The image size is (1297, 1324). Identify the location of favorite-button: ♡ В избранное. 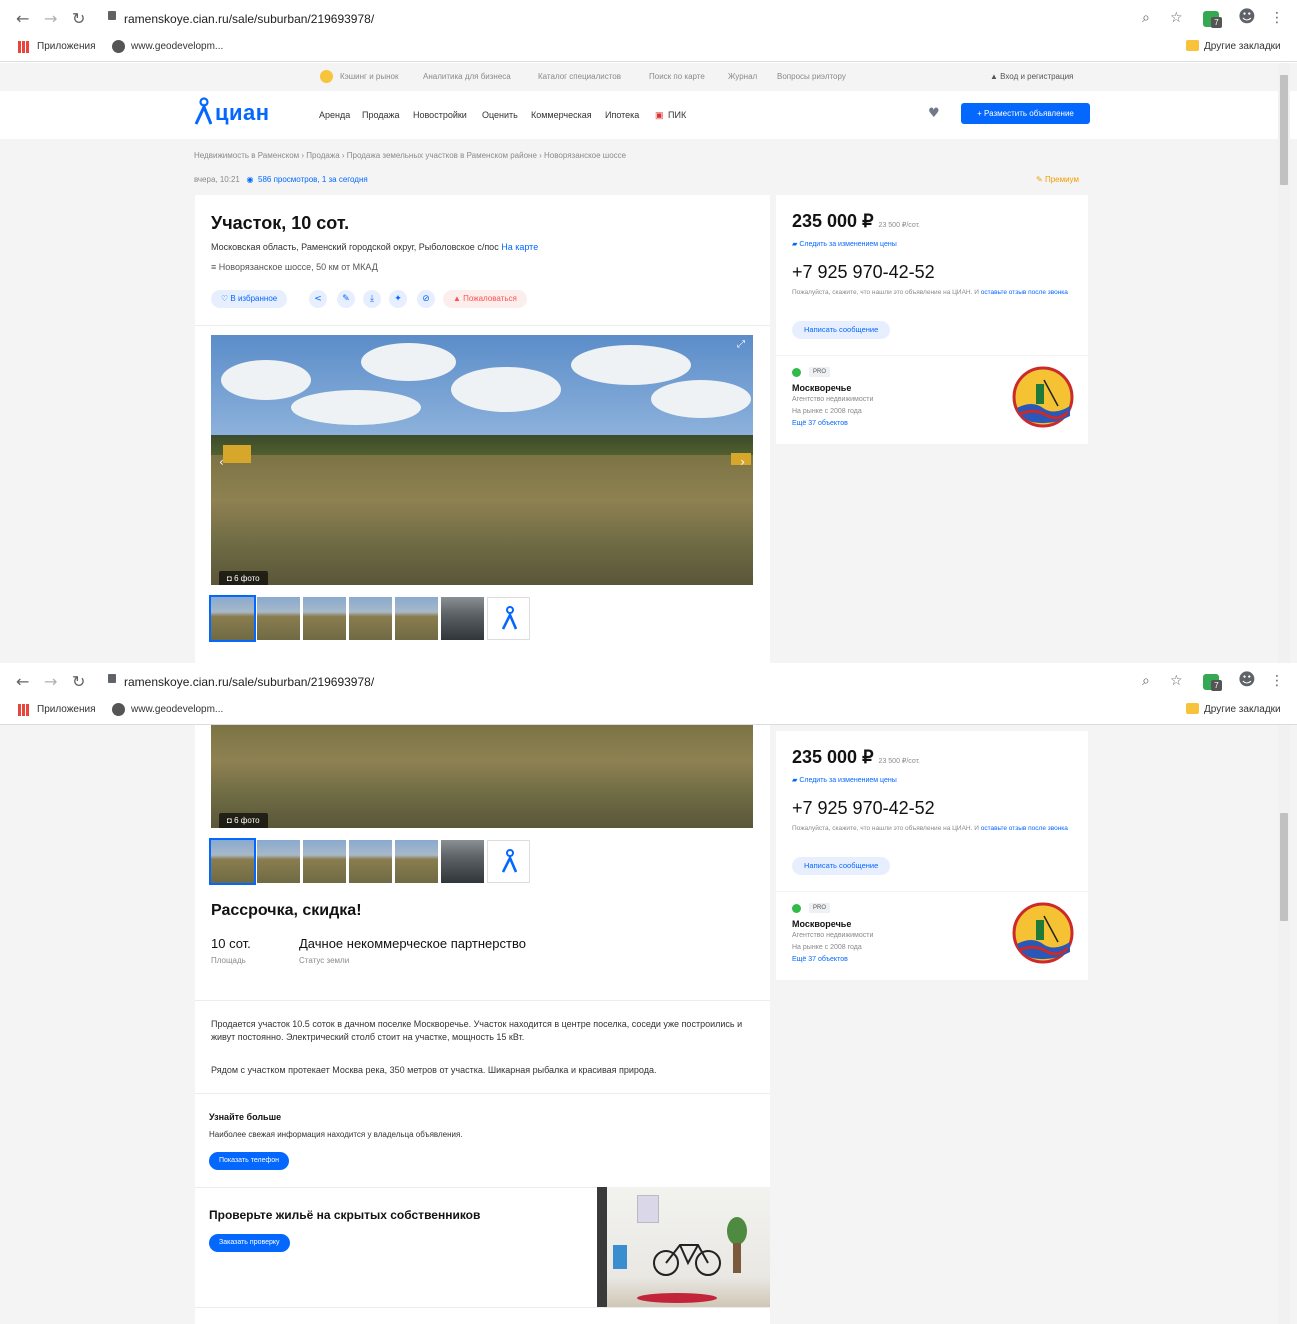
(249, 299).